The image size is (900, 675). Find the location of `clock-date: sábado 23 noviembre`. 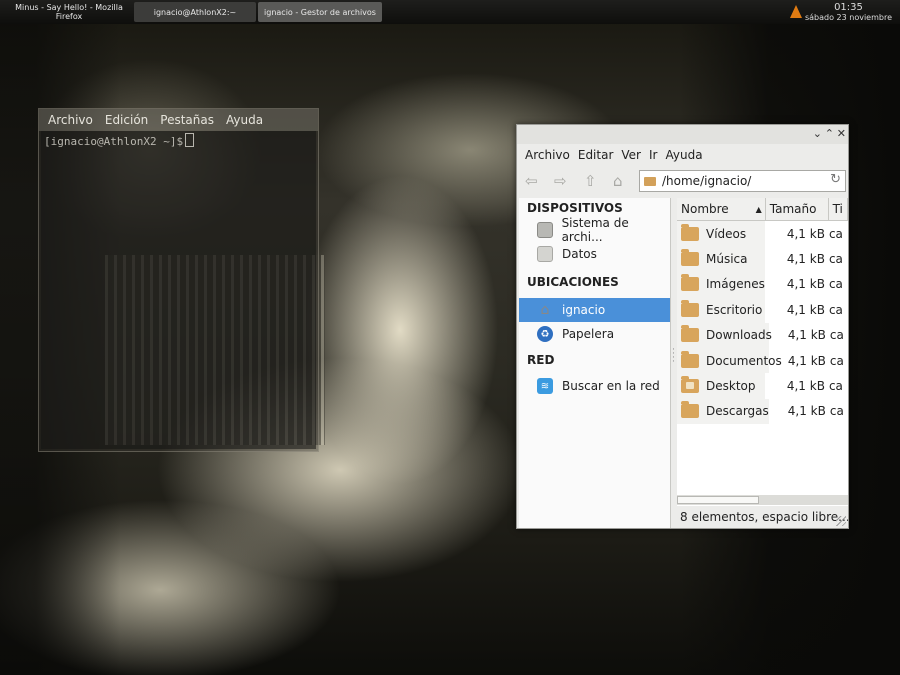

clock-date: sábado 23 noviembre is located at coordinates (848, 17).